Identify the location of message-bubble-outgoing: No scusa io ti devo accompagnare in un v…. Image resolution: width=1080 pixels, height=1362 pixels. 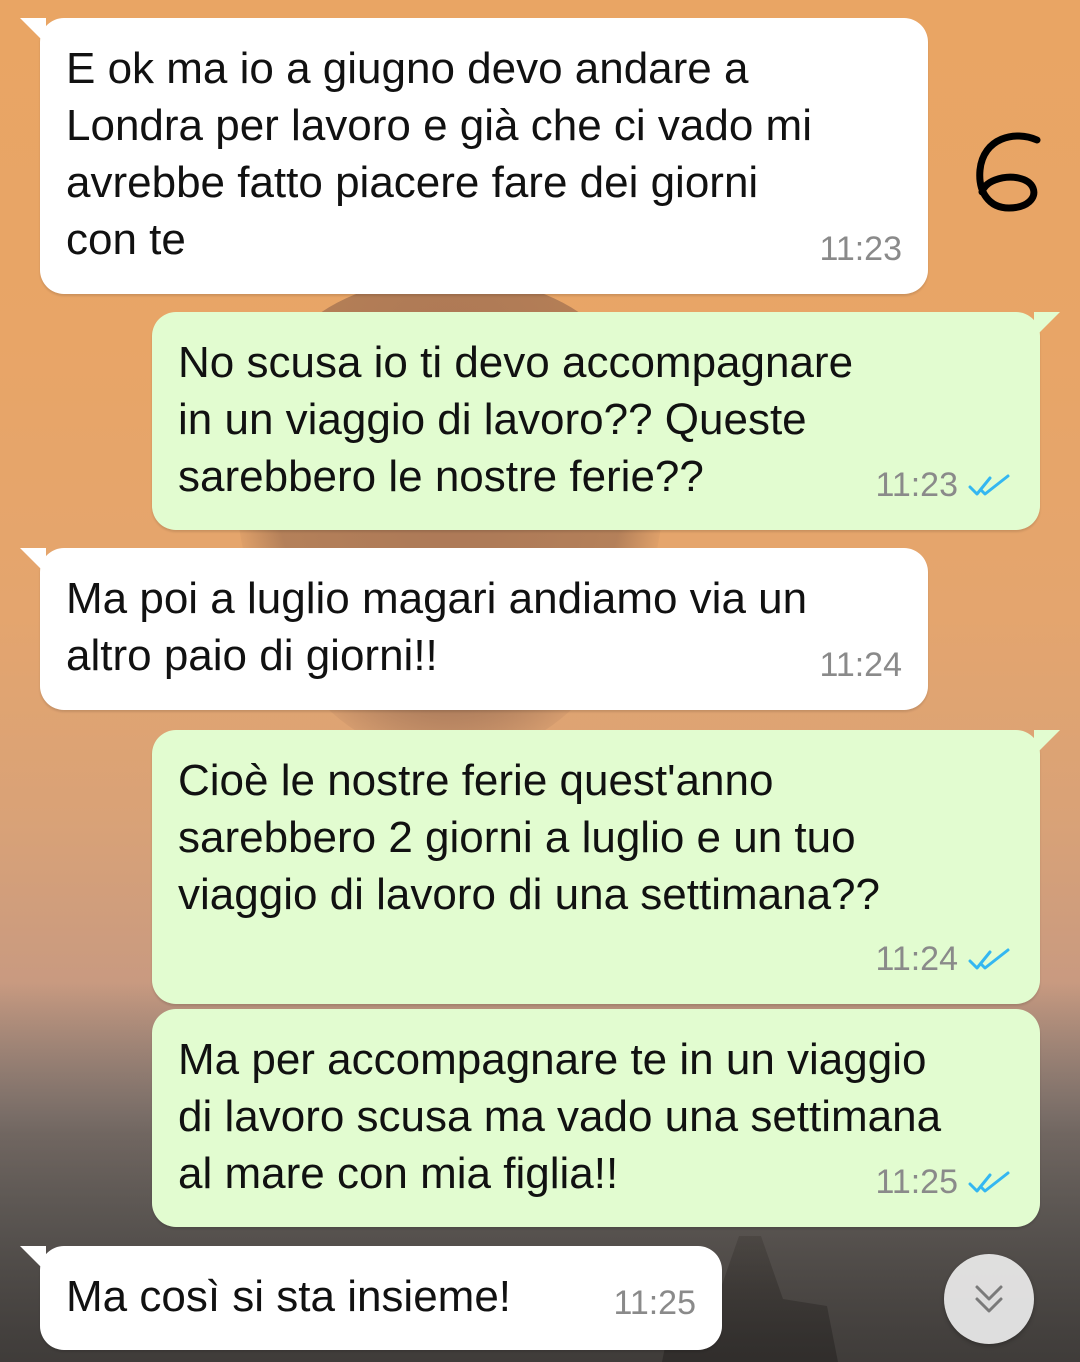
(606, 421).